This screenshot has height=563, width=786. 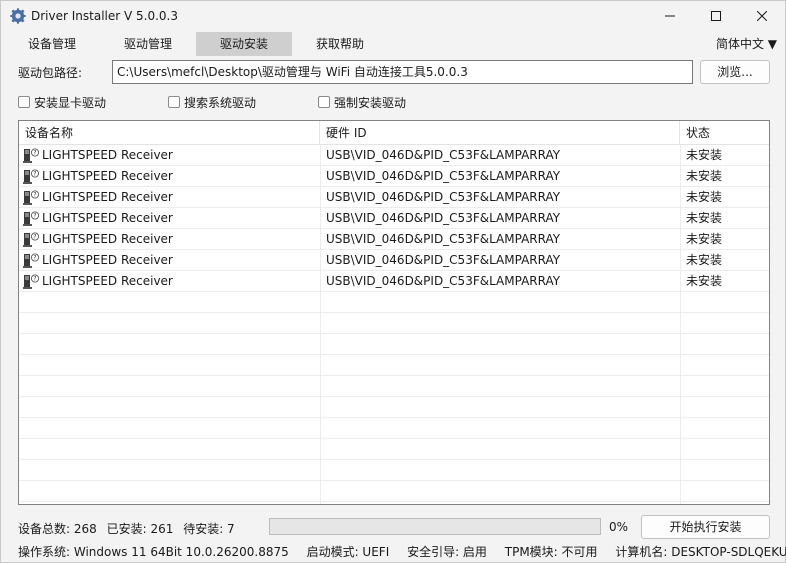 I want to click on install-gpu-driver-checkbox: 安装显卡驱动, so click(x=62, y=102).